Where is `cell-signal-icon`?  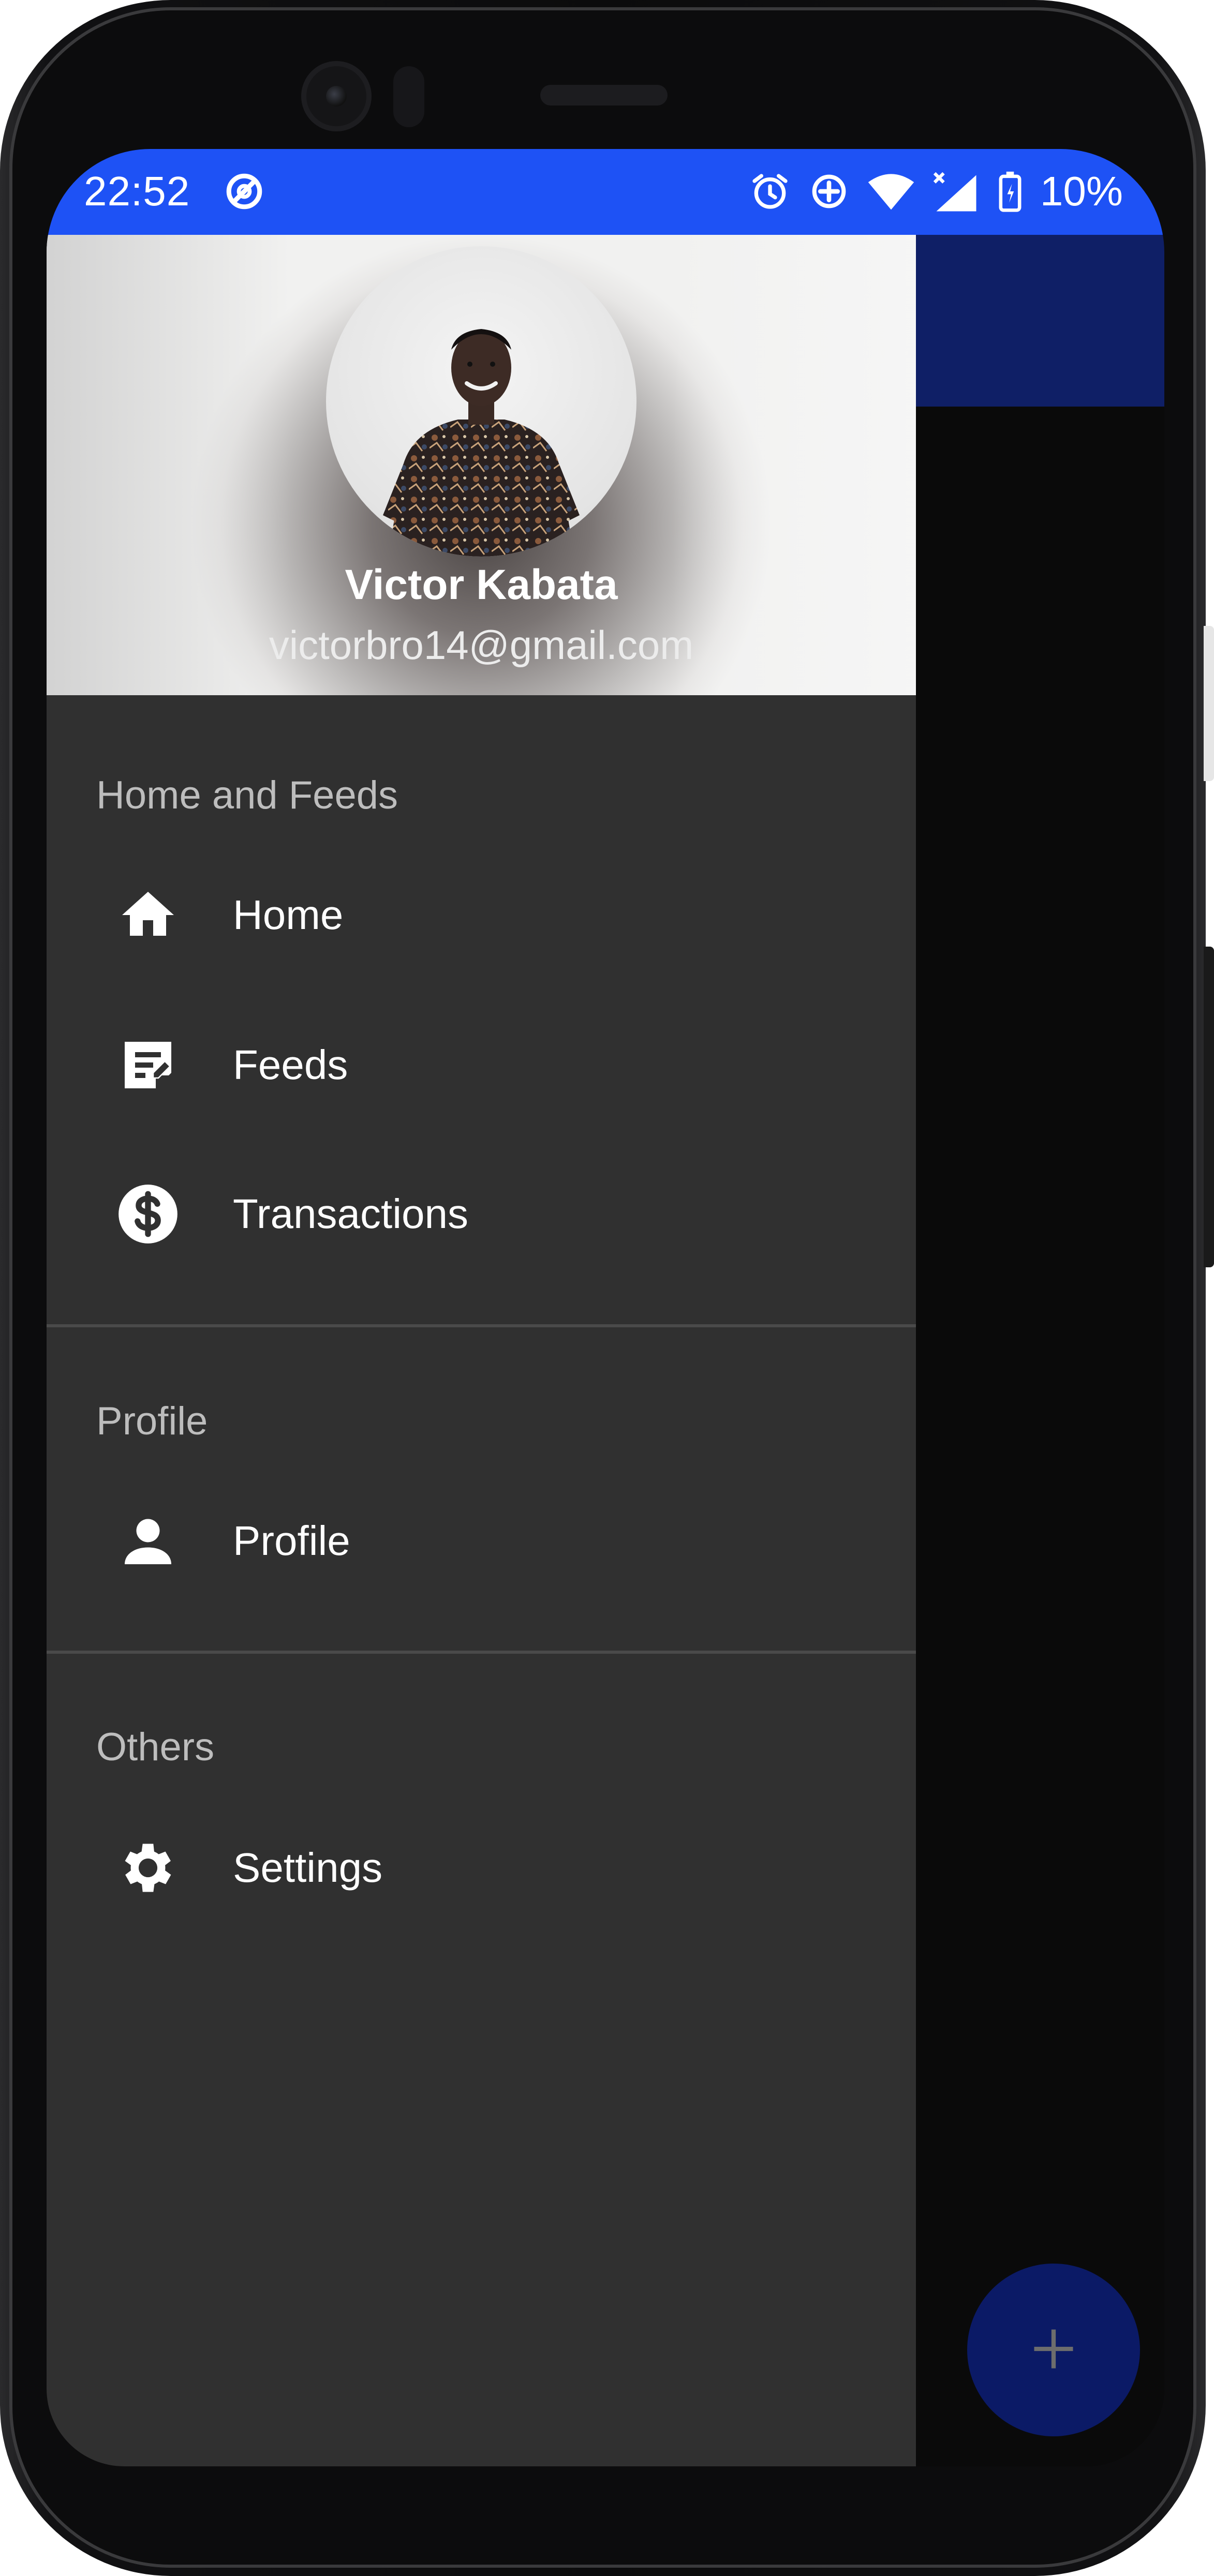 cell-signal-icon is located at coordinates (956, 191).